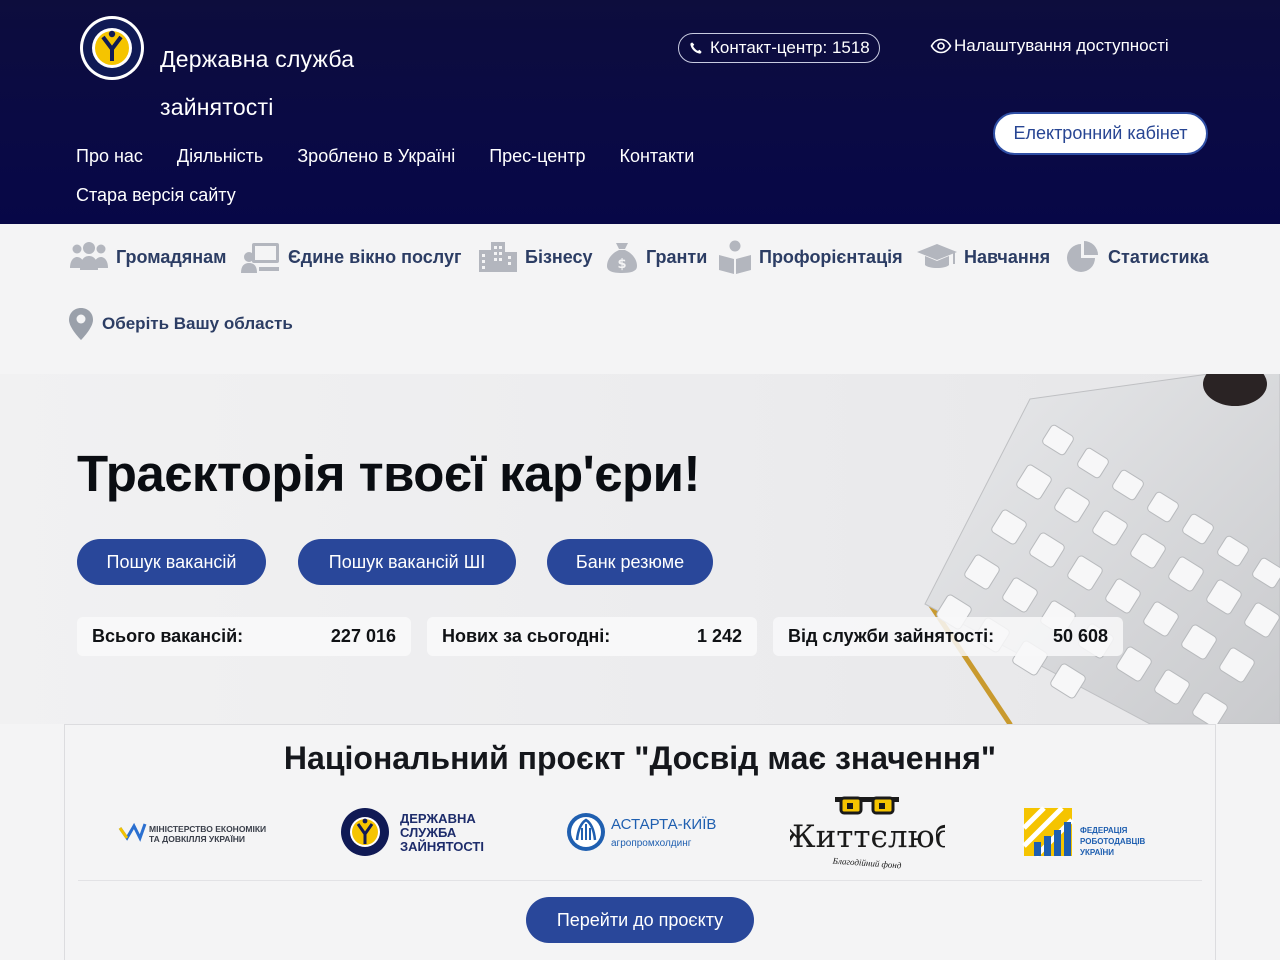  Describe the element at coordinates (109, 156) in the screenshot. I see `nav-item-about: Про нас` at that location.